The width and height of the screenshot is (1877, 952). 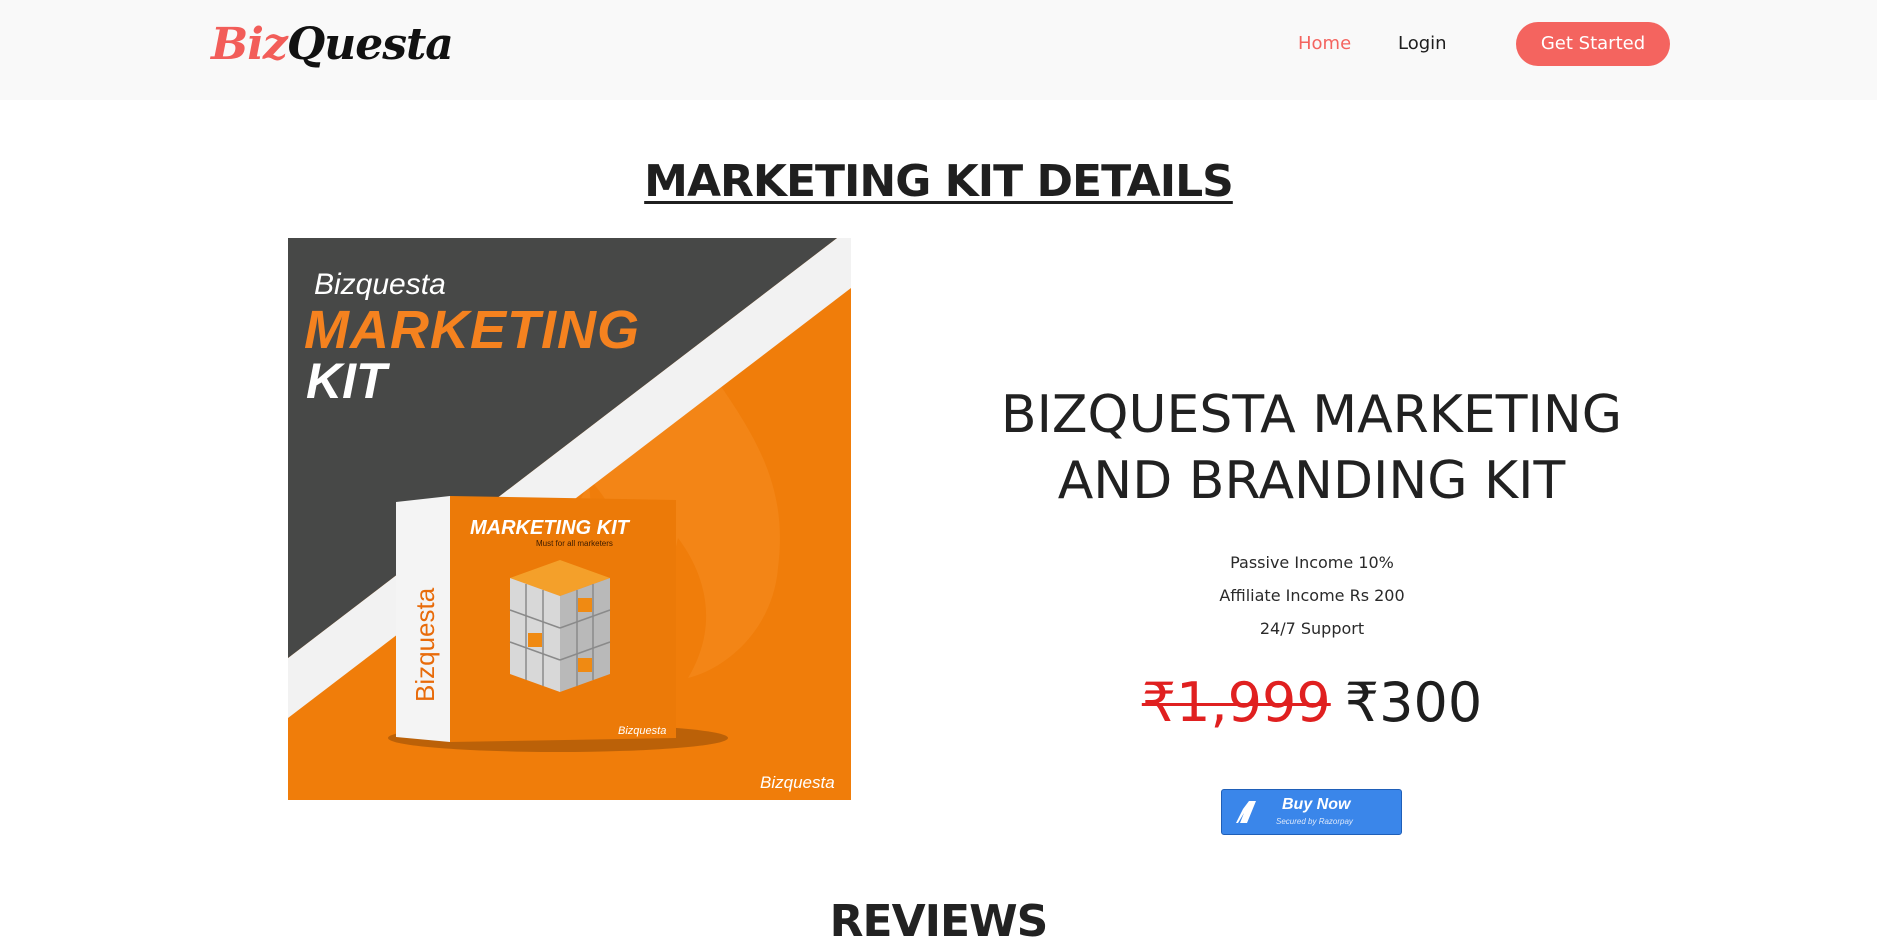 I want to click on brand-logo: BizQuesta, so click(x=332, y=45).